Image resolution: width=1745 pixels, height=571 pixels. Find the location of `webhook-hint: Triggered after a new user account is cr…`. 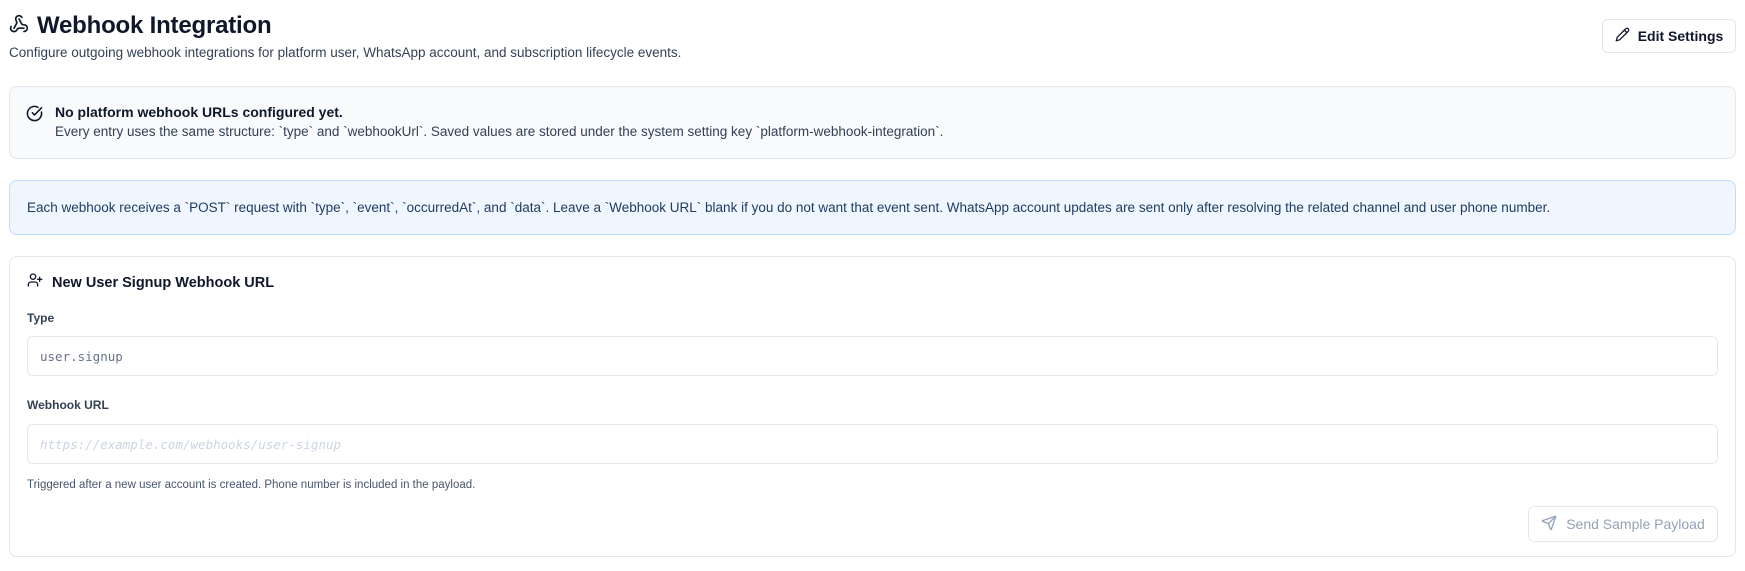

webhook-hint: Triggered after a new user account is cr… is located at coordinates (251, 485).